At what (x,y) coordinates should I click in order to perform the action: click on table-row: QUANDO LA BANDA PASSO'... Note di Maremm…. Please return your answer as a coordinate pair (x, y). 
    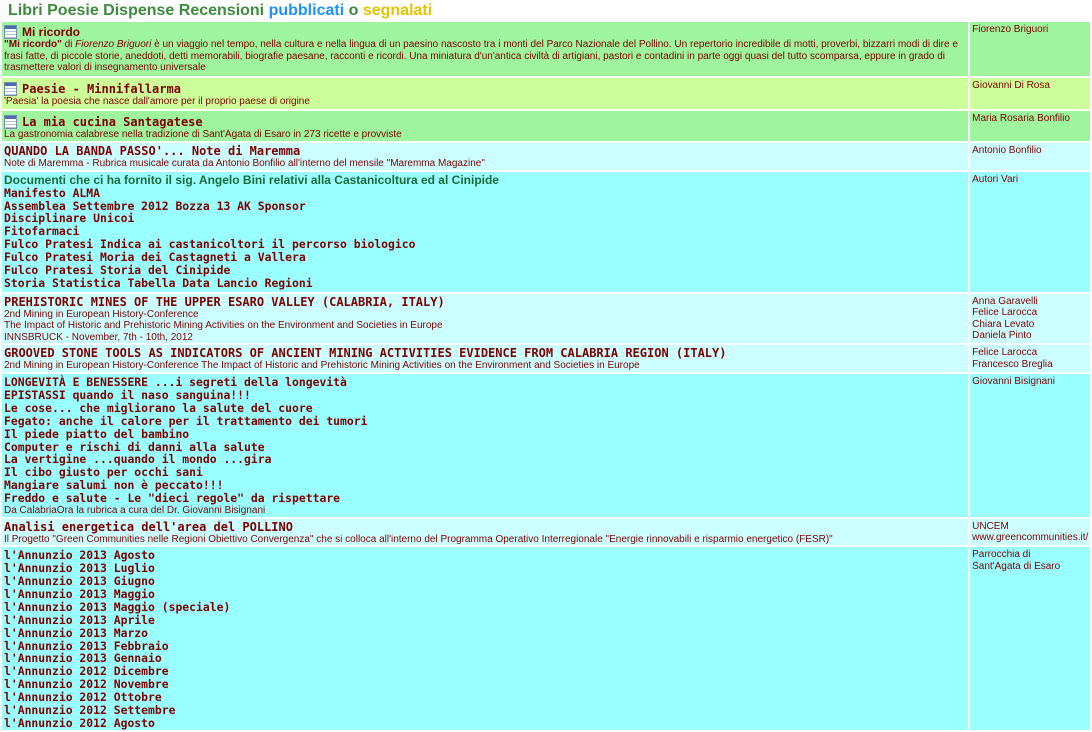
    Looking at the image, I should click on (546, 156).